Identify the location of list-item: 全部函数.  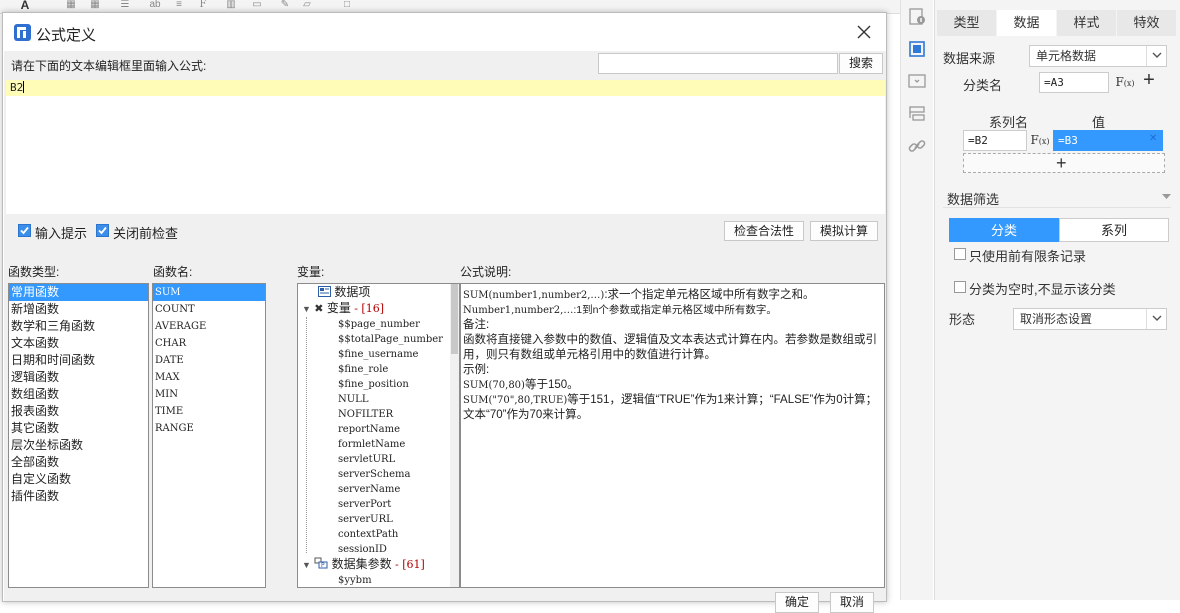
(78, 462).